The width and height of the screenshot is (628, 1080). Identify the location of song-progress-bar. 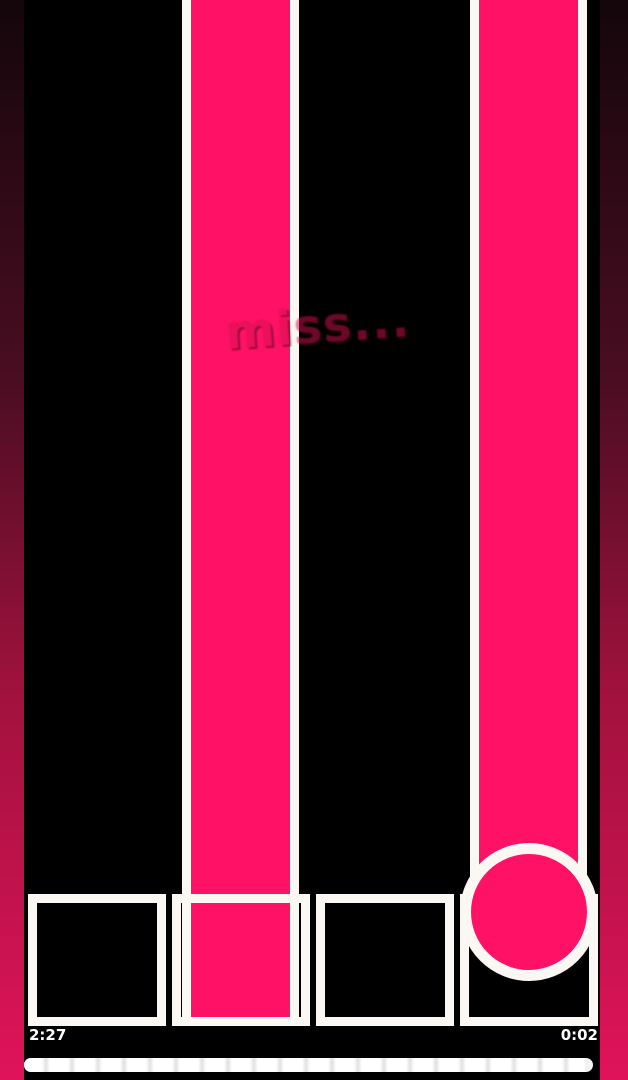
(308, 1065).